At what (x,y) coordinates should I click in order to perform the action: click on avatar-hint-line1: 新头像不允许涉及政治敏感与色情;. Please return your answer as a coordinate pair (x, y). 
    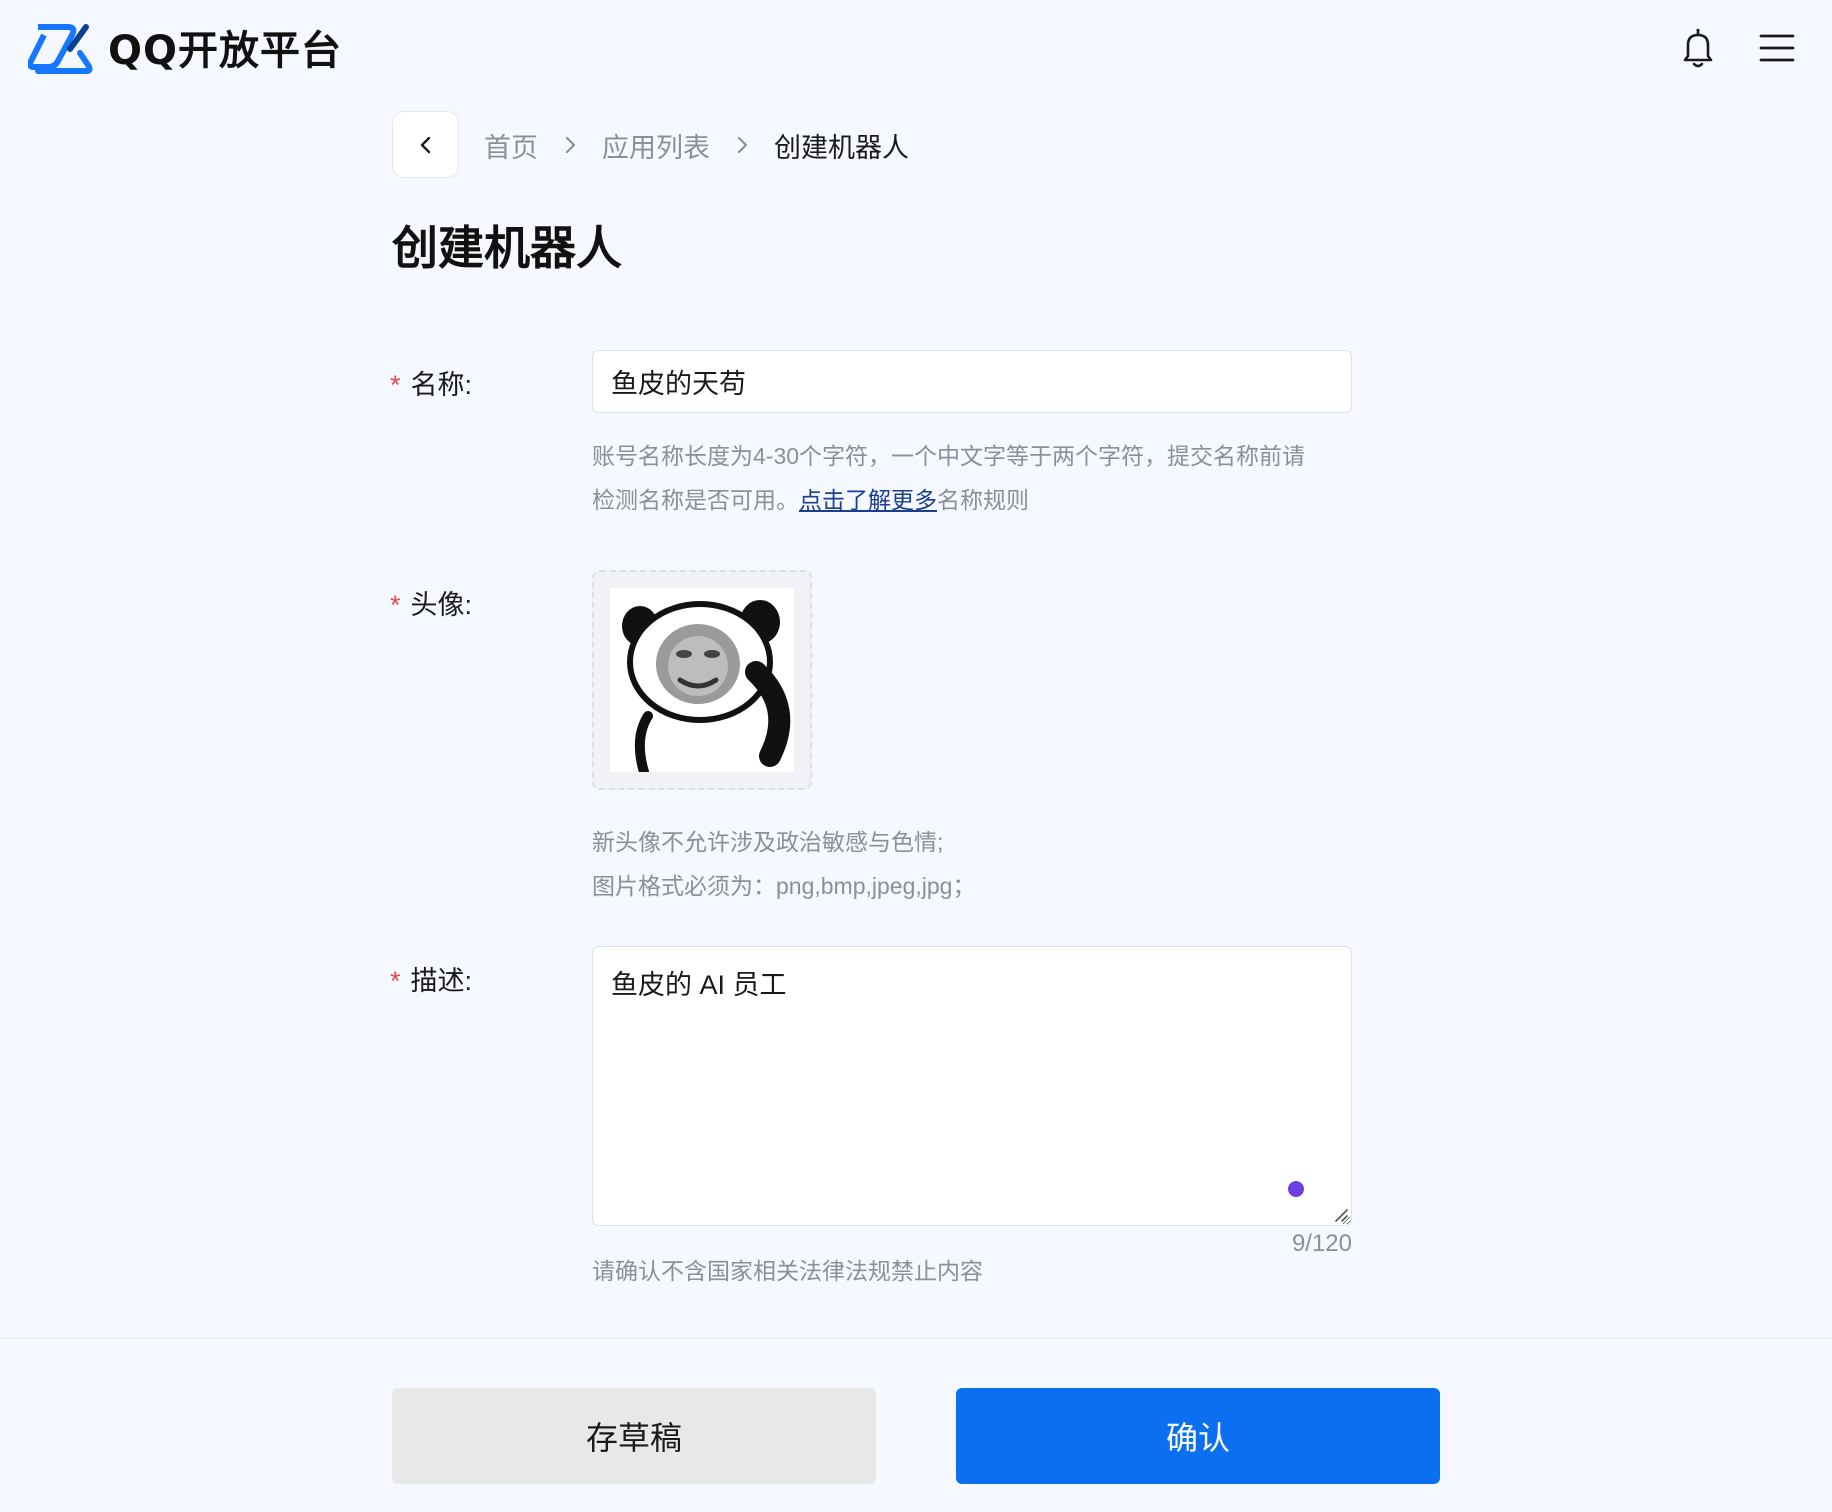
    Looking at the image, I should click on (768, 842).